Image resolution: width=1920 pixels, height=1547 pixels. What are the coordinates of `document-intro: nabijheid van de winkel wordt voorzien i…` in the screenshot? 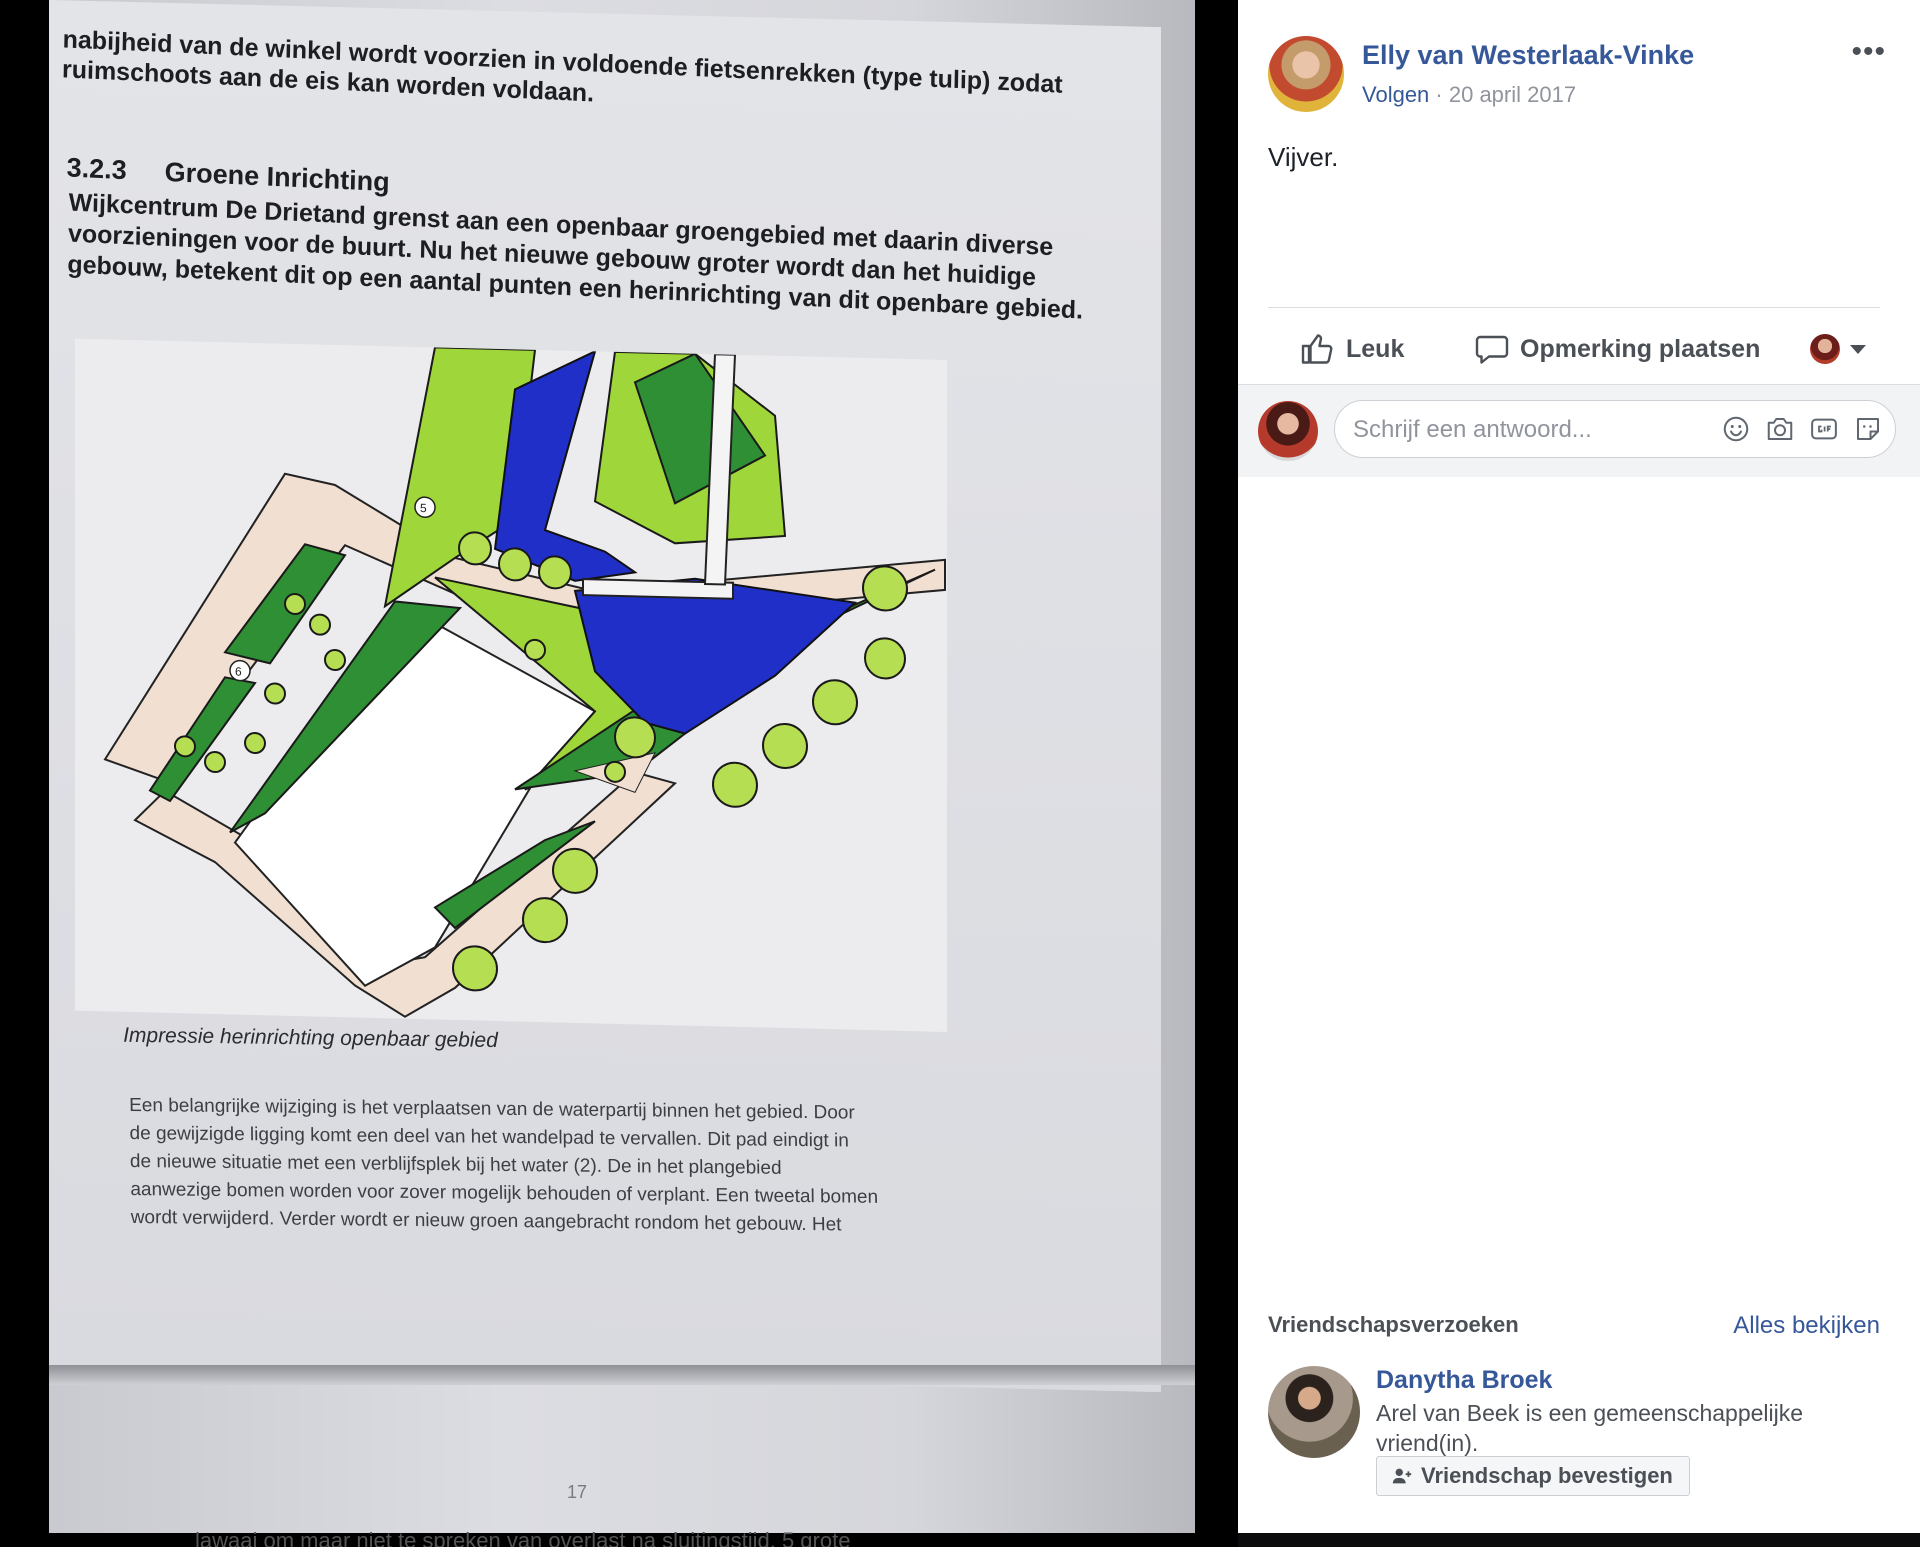 It's located at (562, 76).